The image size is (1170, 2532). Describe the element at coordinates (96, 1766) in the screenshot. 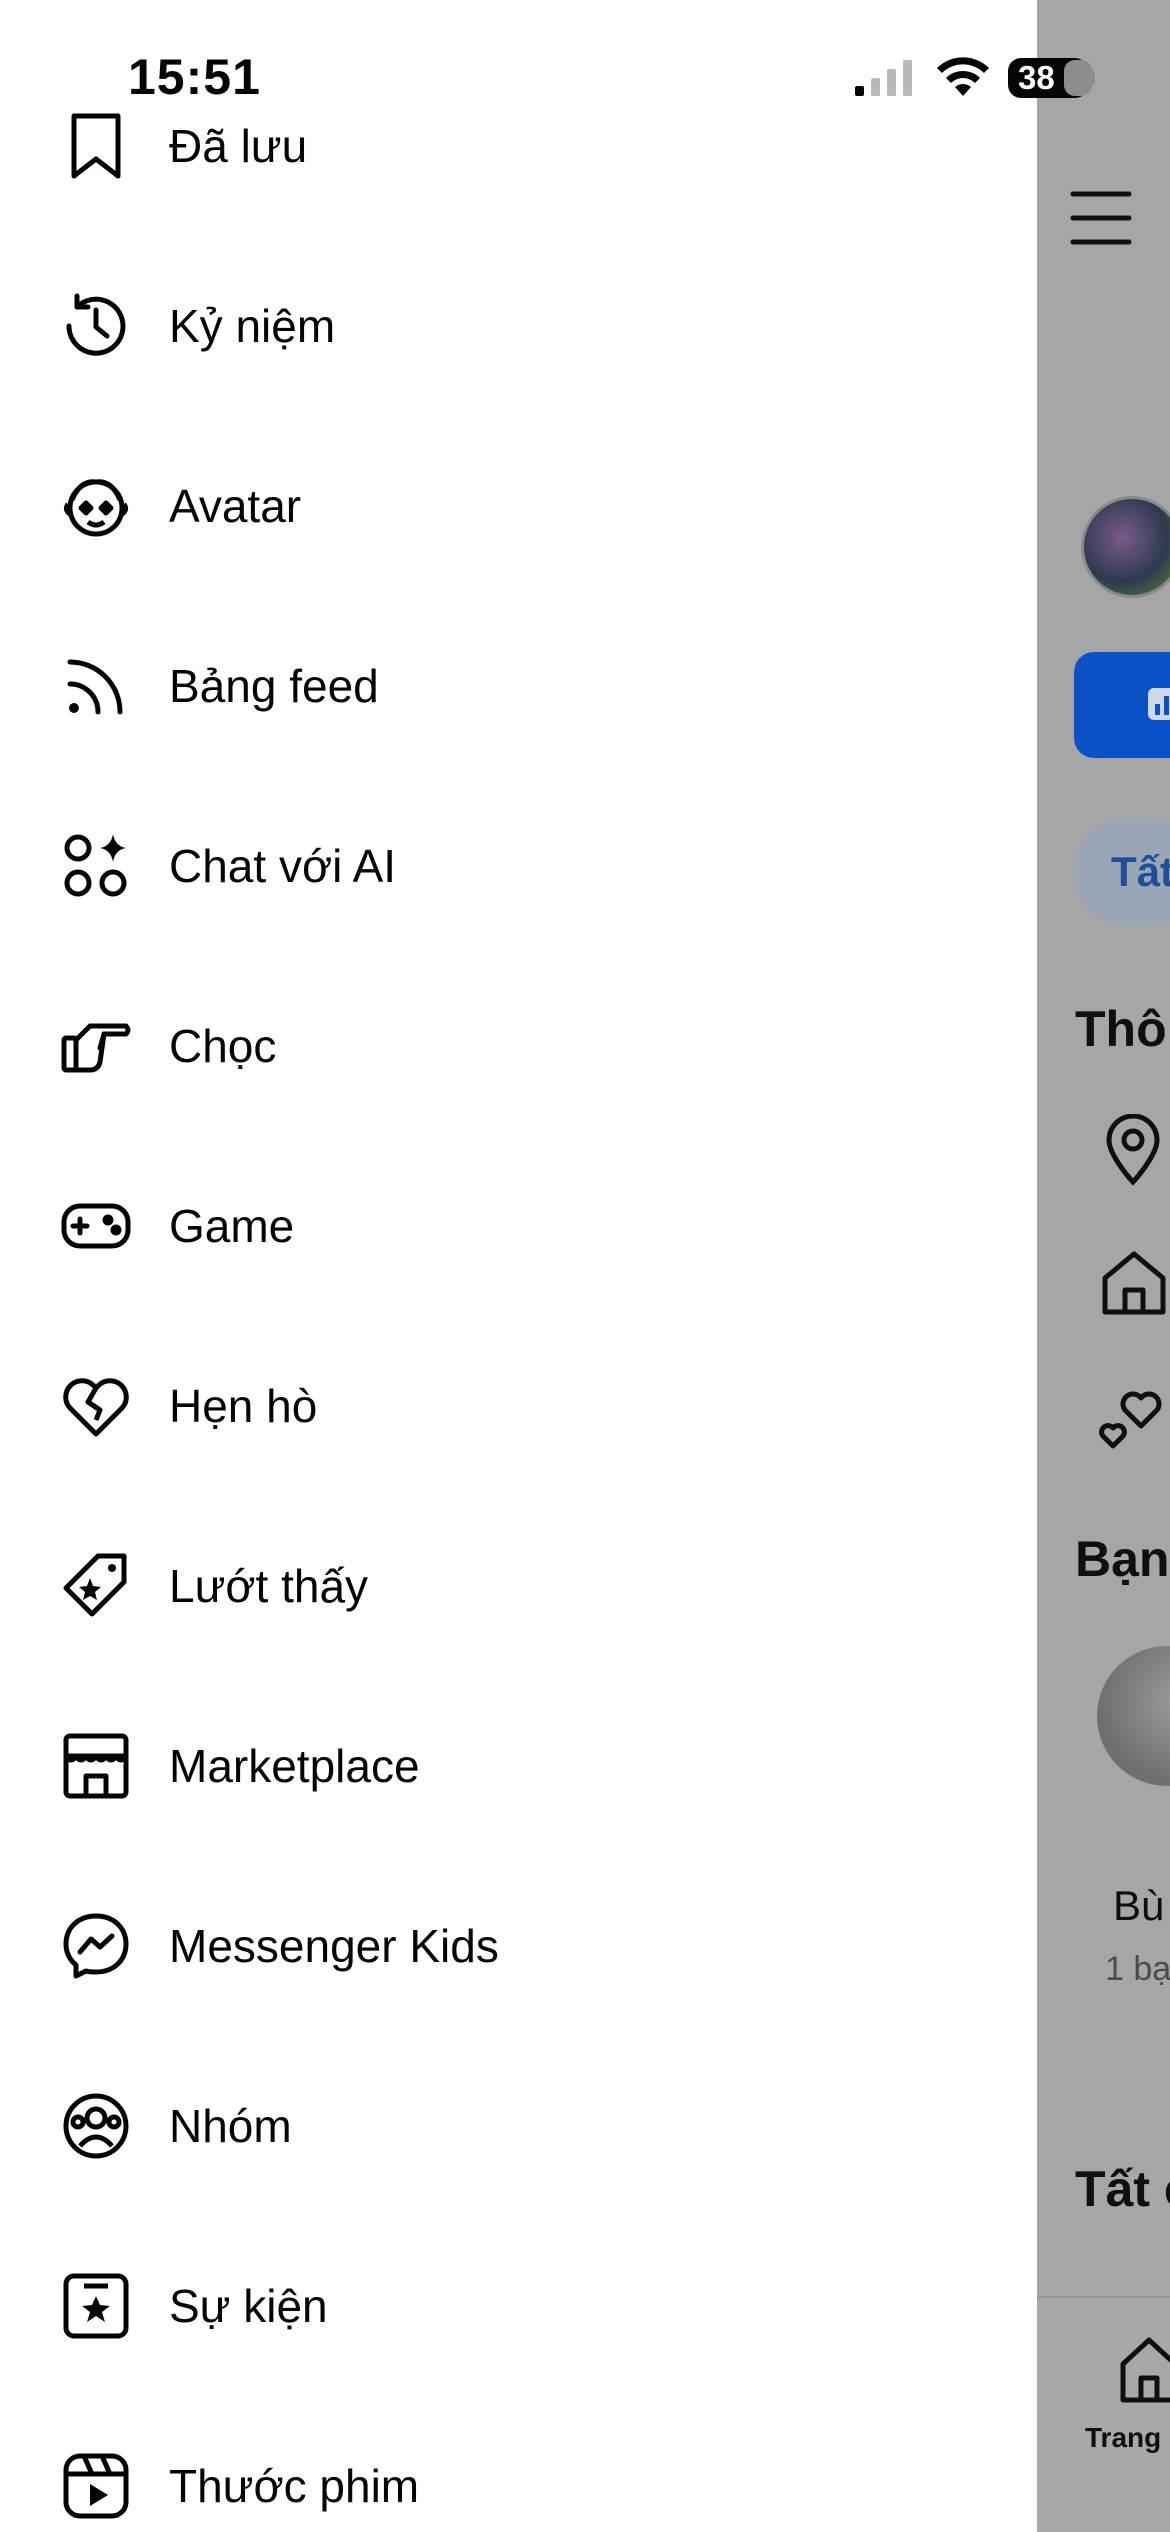

I see `marketplace-store-icon` at that location.